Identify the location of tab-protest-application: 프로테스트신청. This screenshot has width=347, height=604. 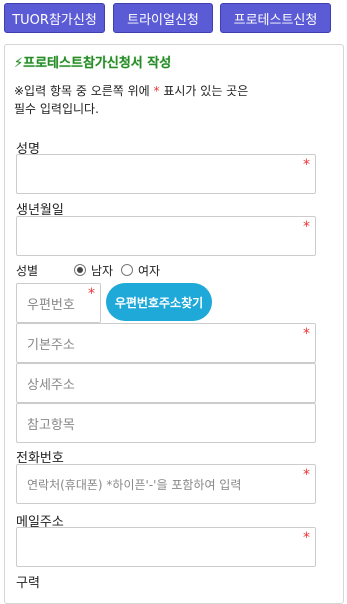
(275, 18).